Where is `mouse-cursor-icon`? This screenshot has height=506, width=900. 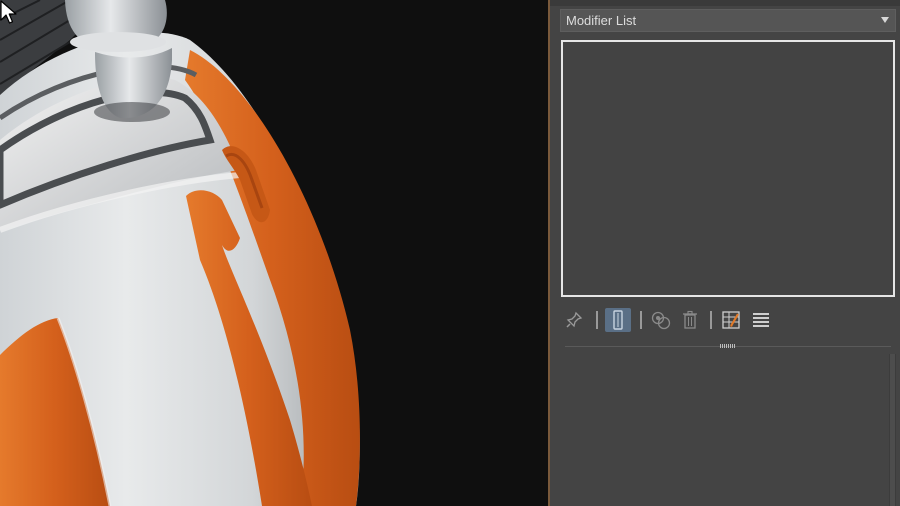 mouse-cursor-icon is located at coordinates (8, 12).